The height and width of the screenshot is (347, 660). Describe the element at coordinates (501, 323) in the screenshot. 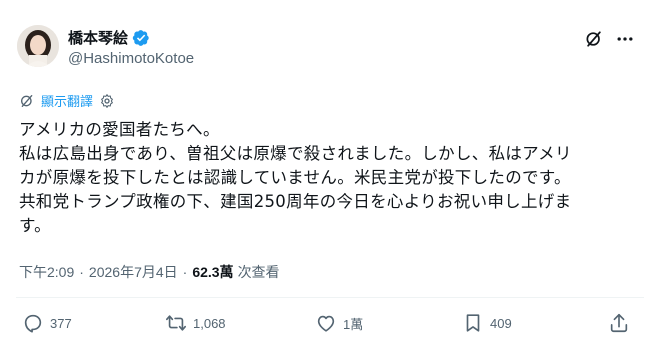

I see `bookmark-count: 409` at that location.